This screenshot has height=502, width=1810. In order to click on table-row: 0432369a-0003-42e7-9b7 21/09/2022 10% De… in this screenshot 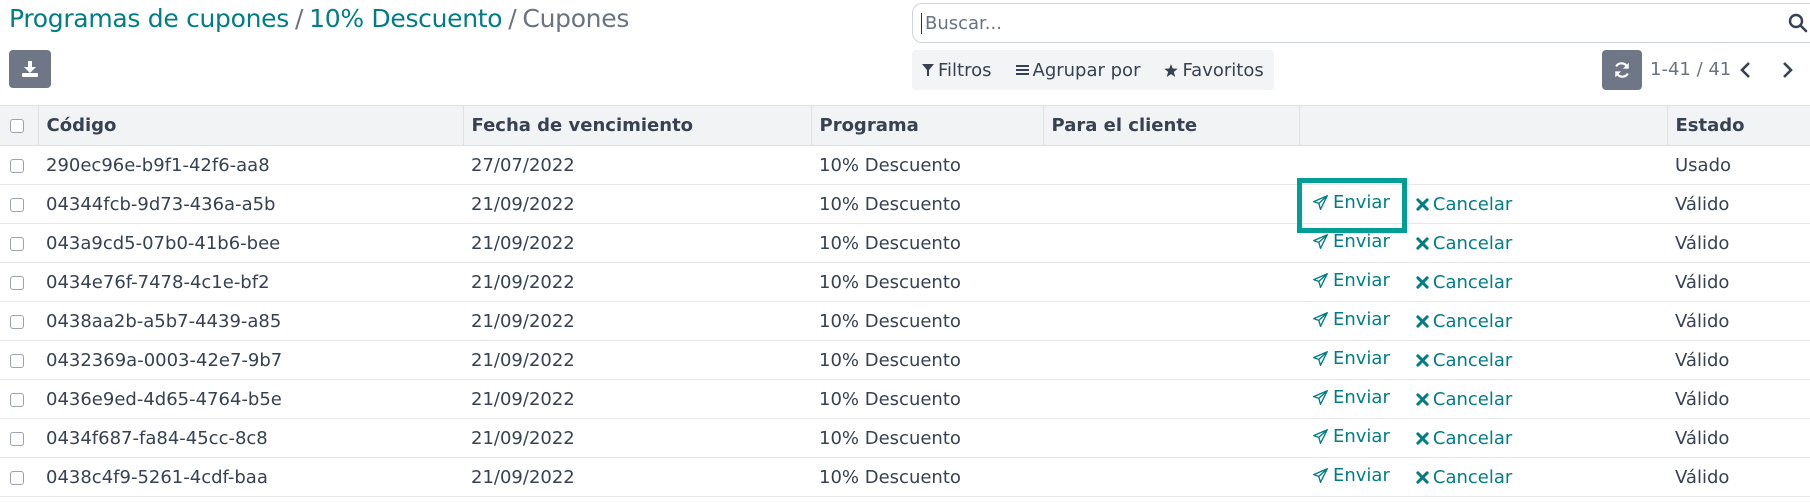, I will do `click(905, 360)`.